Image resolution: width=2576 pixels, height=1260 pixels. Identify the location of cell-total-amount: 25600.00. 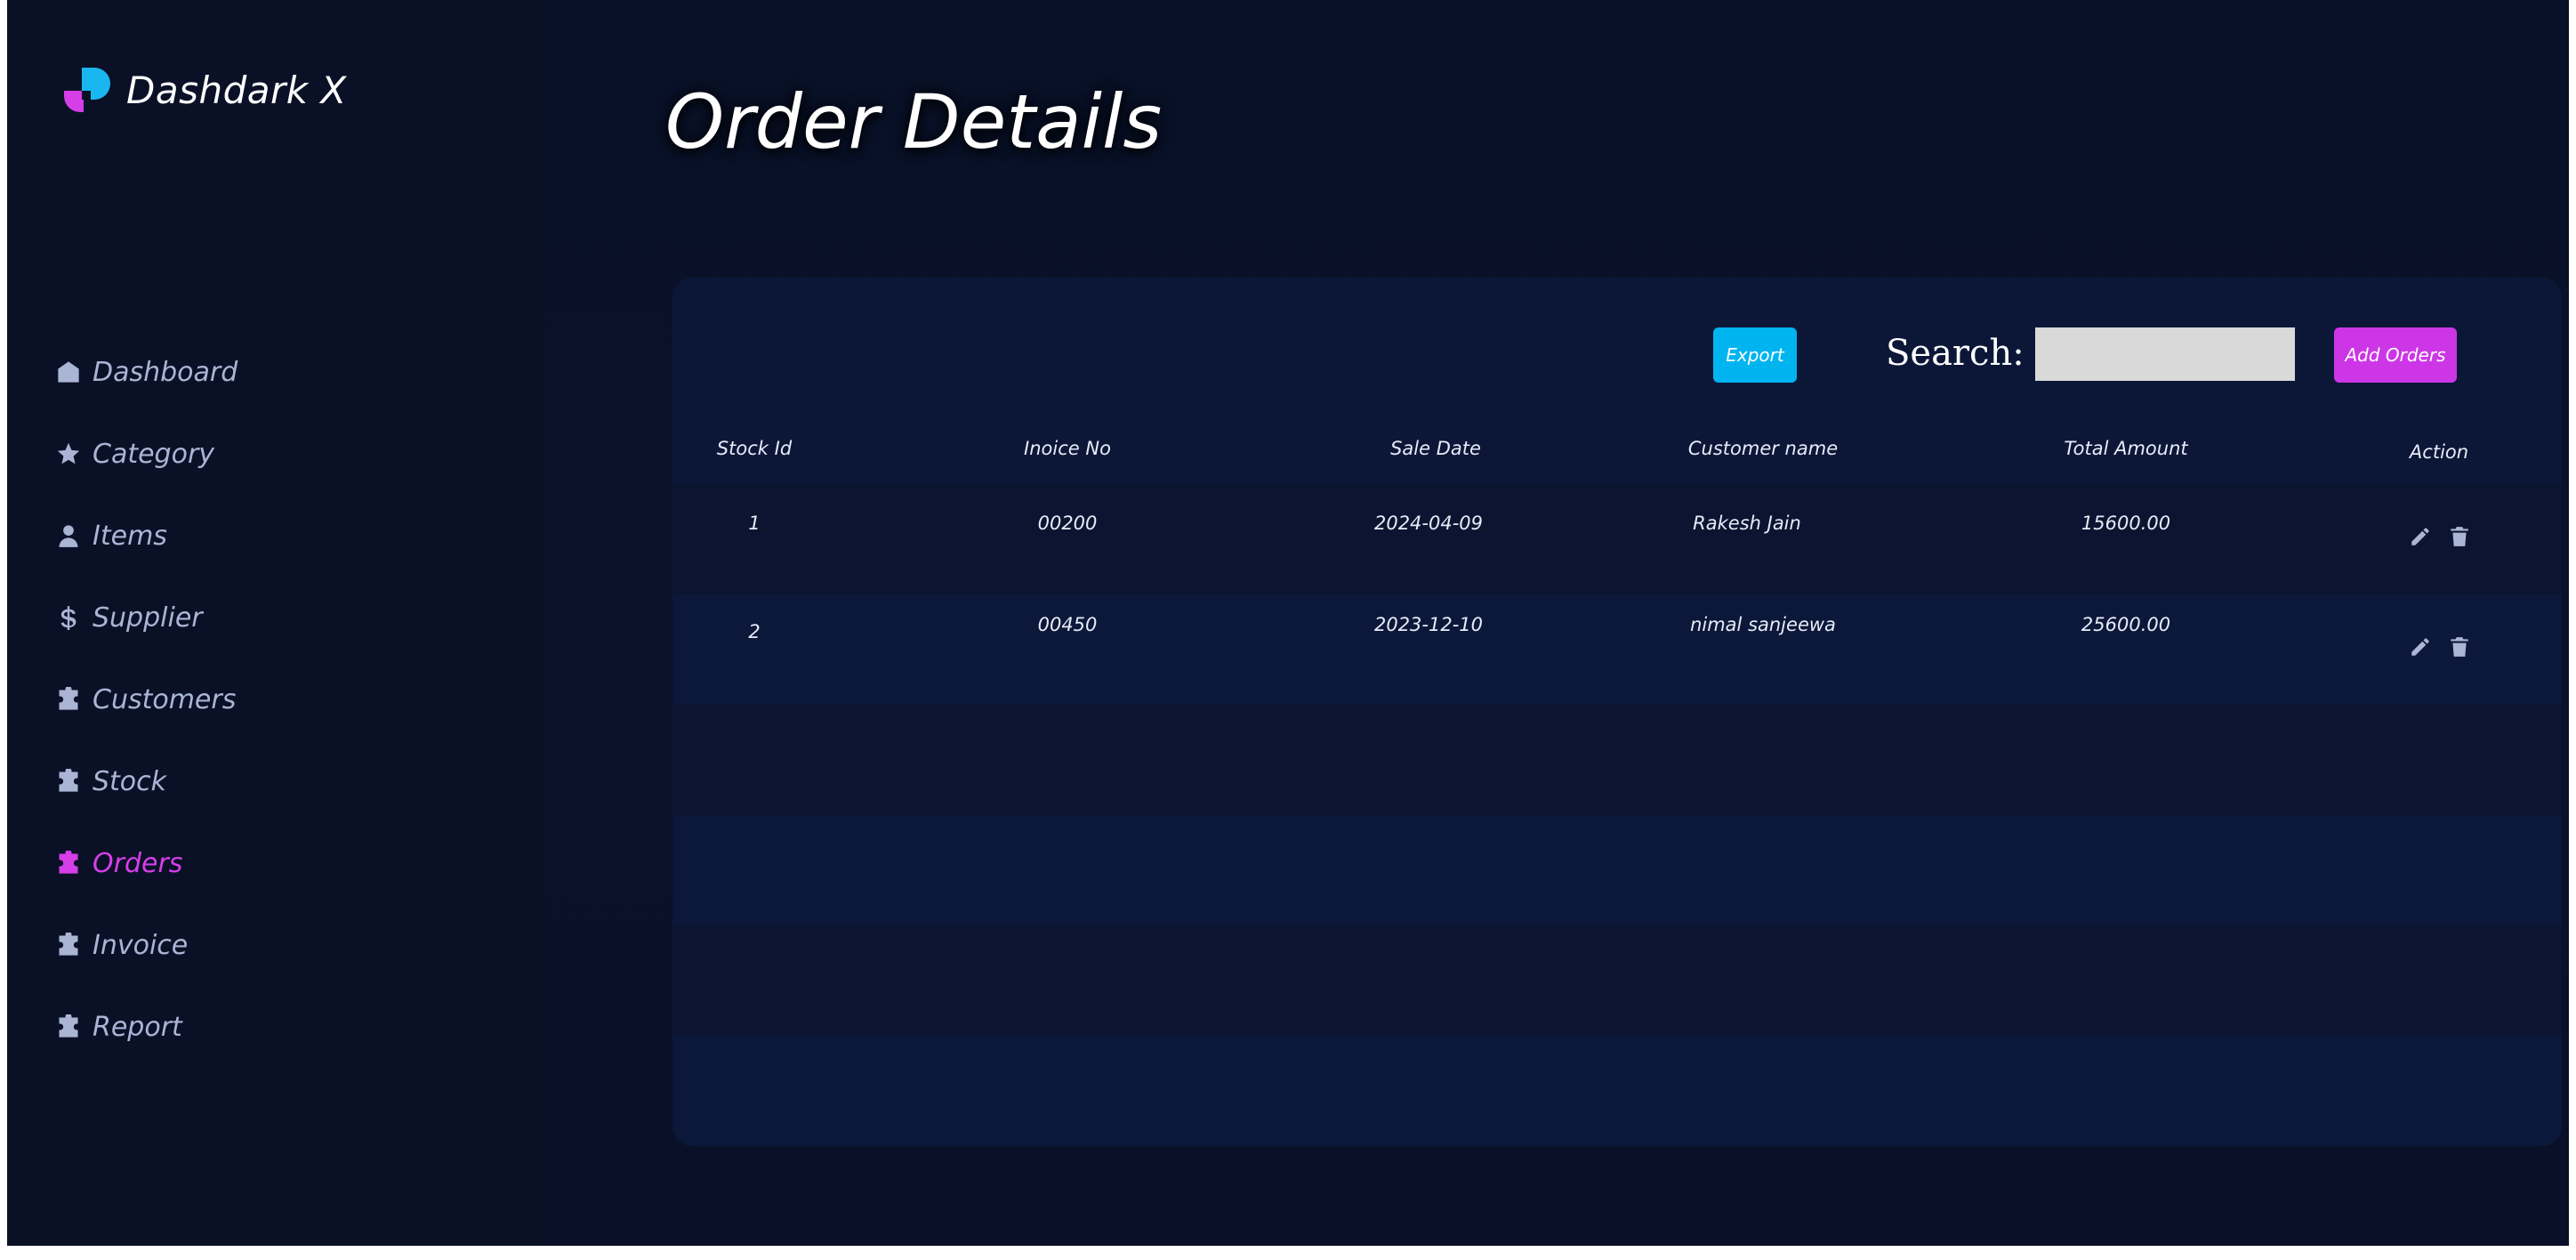
(2126, 624).